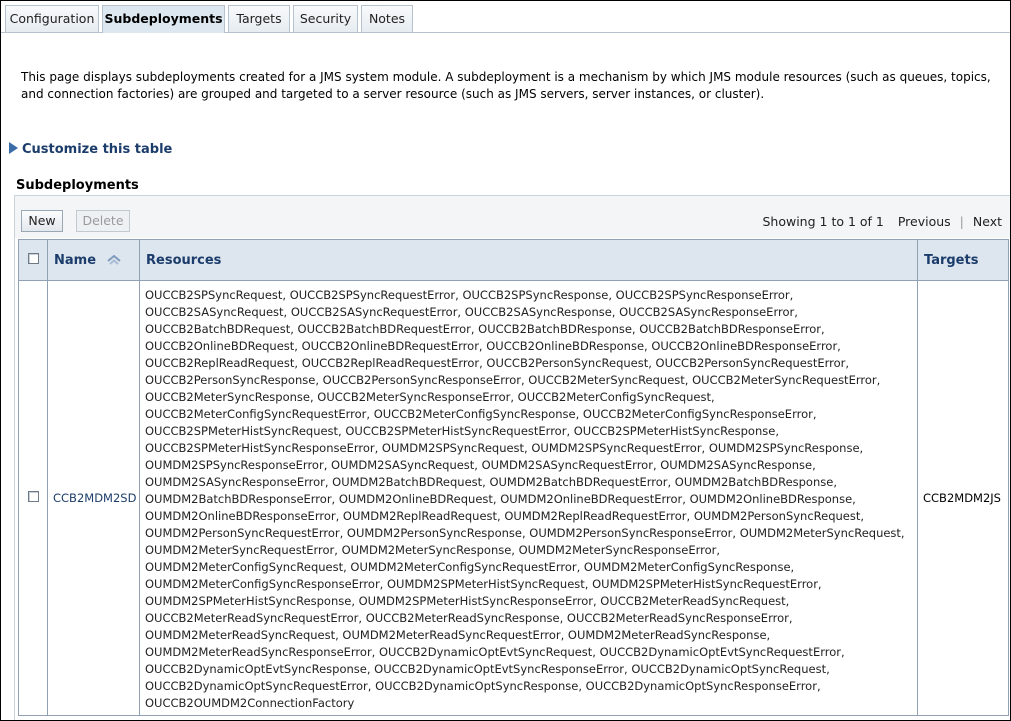 The image size is (1011, 721). Describe the element at coordinates (163, 19) in the screenshot. I see `tab-subdeployments: Subdeployments` at that location.